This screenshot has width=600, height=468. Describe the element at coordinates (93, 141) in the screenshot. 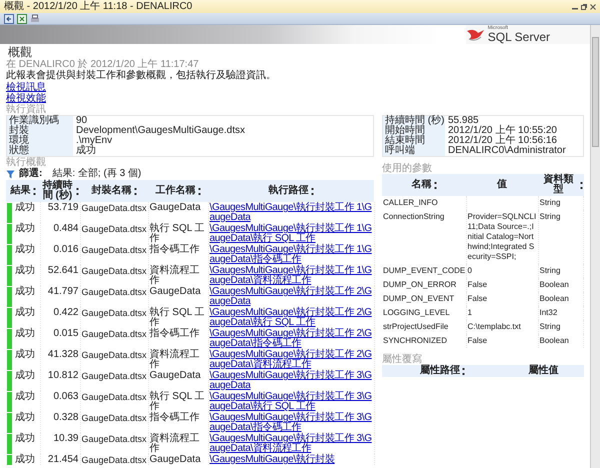

I see `info-value: .\myEnv` at that location.